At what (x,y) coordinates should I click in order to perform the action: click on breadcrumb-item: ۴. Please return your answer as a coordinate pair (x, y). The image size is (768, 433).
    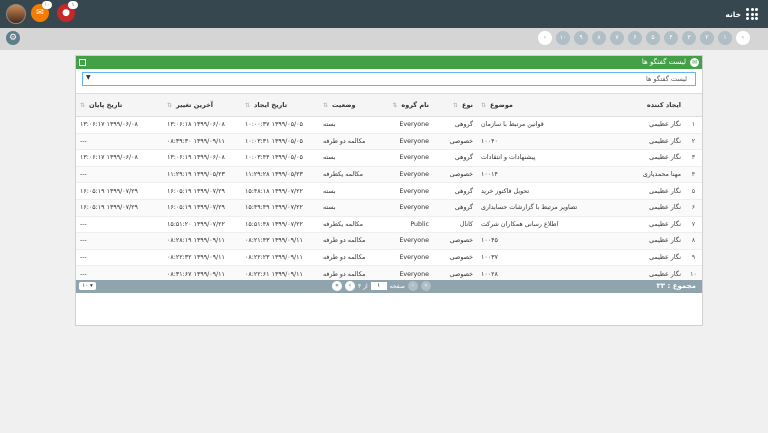
    Looking at the image, I should click on (671, 38).